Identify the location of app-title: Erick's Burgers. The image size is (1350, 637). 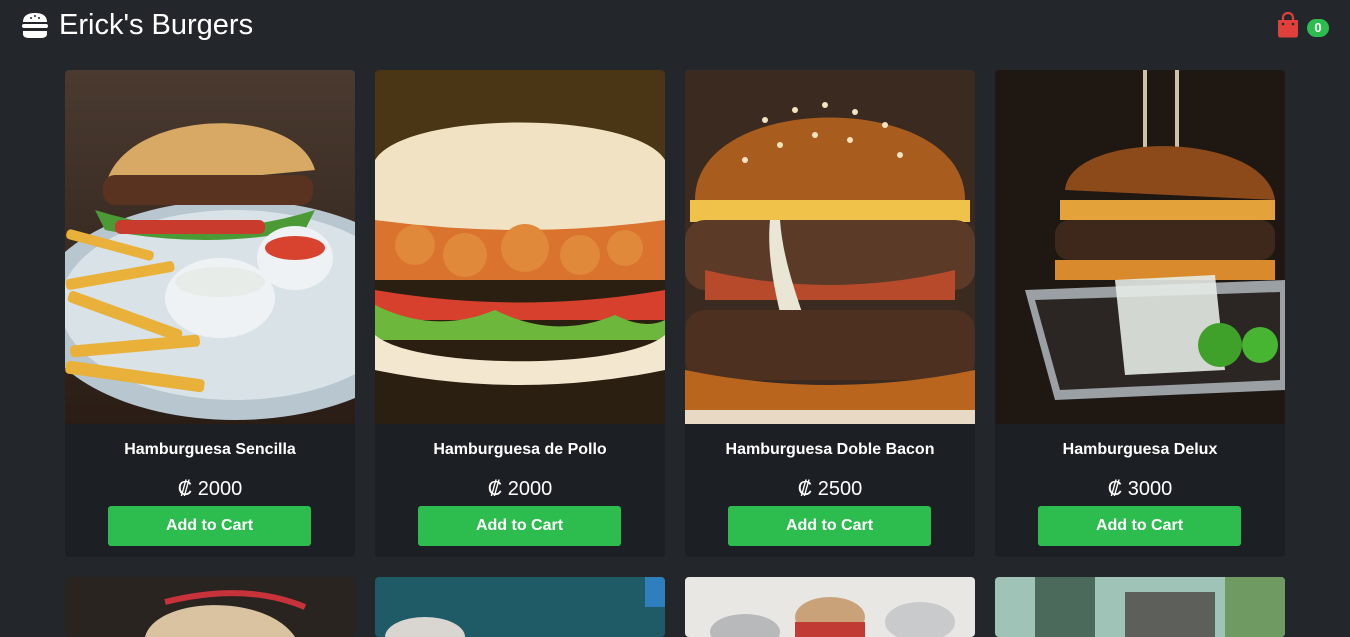
(156, 25).